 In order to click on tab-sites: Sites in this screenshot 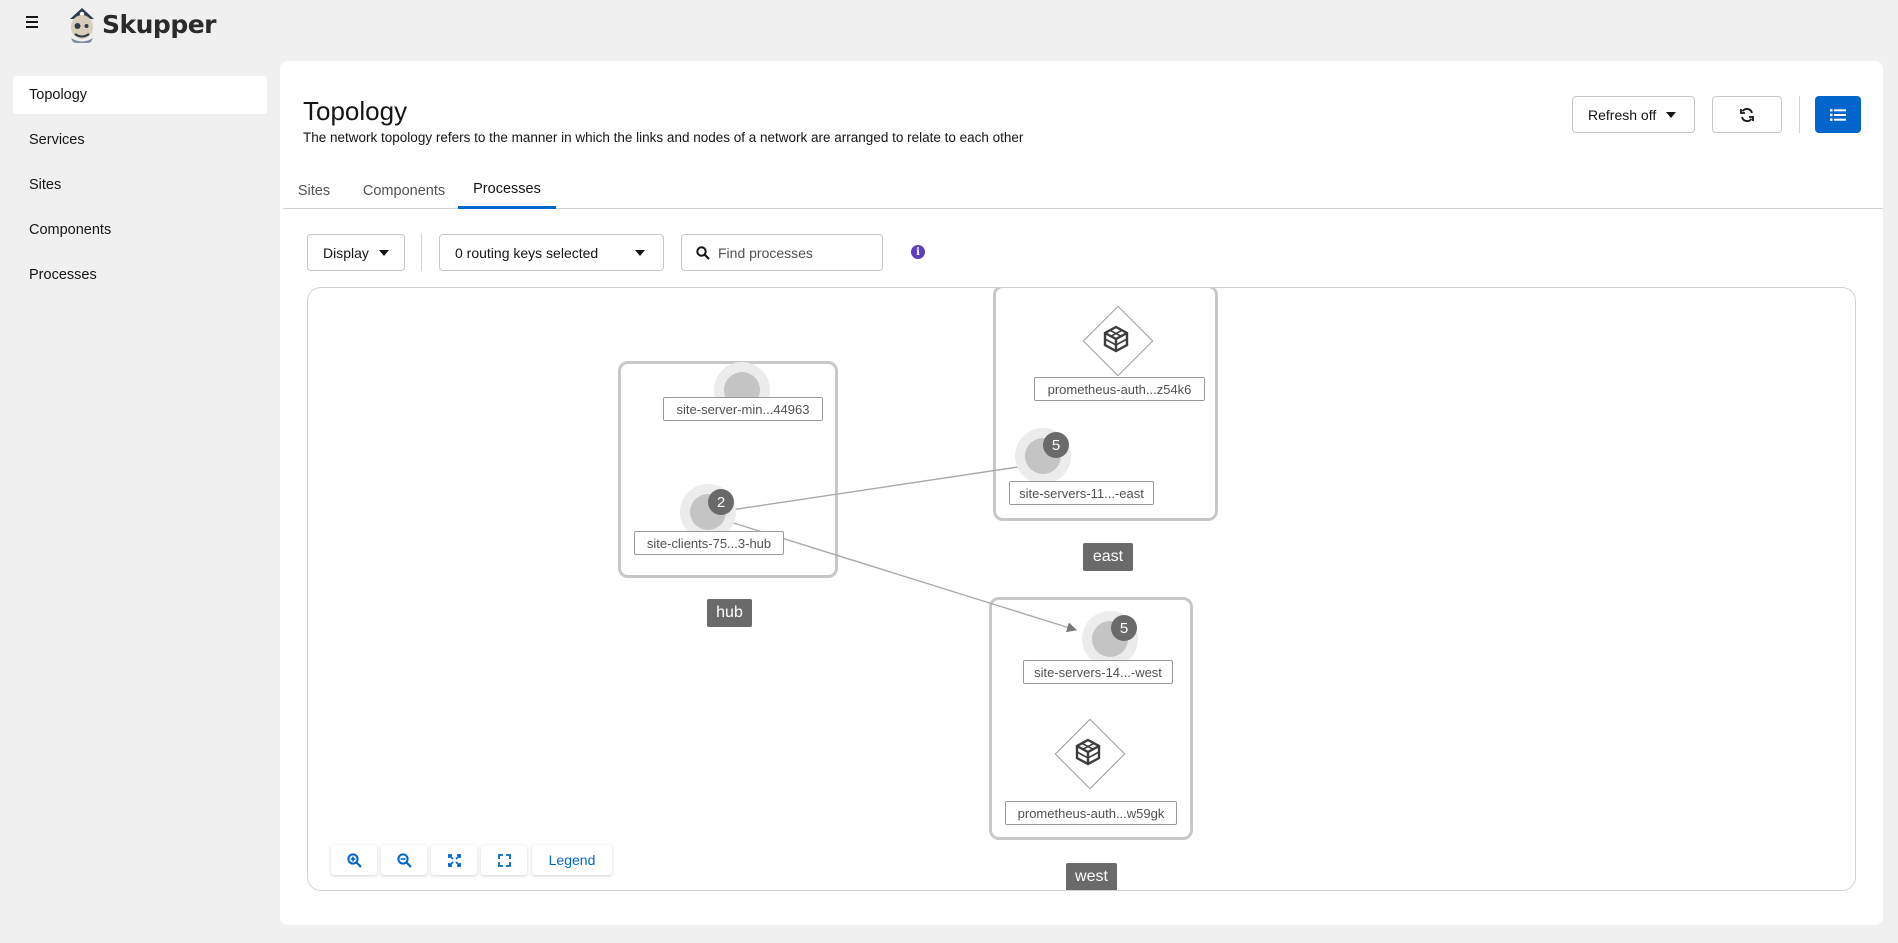, I will do `click(314, 190)`.